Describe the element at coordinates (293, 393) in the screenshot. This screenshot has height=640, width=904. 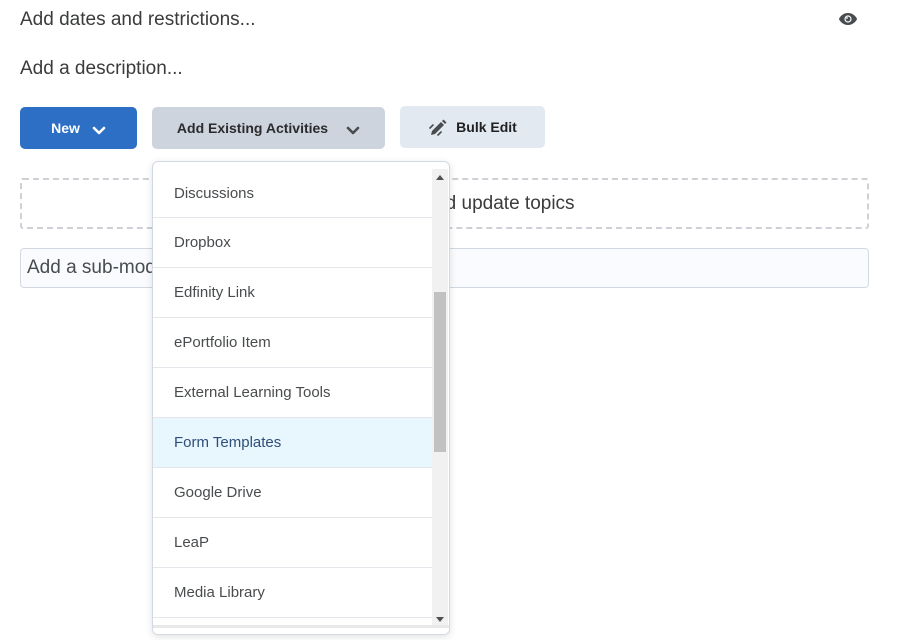
I see `menu-item-external-learning-tools: External Learning Tools` at that location.